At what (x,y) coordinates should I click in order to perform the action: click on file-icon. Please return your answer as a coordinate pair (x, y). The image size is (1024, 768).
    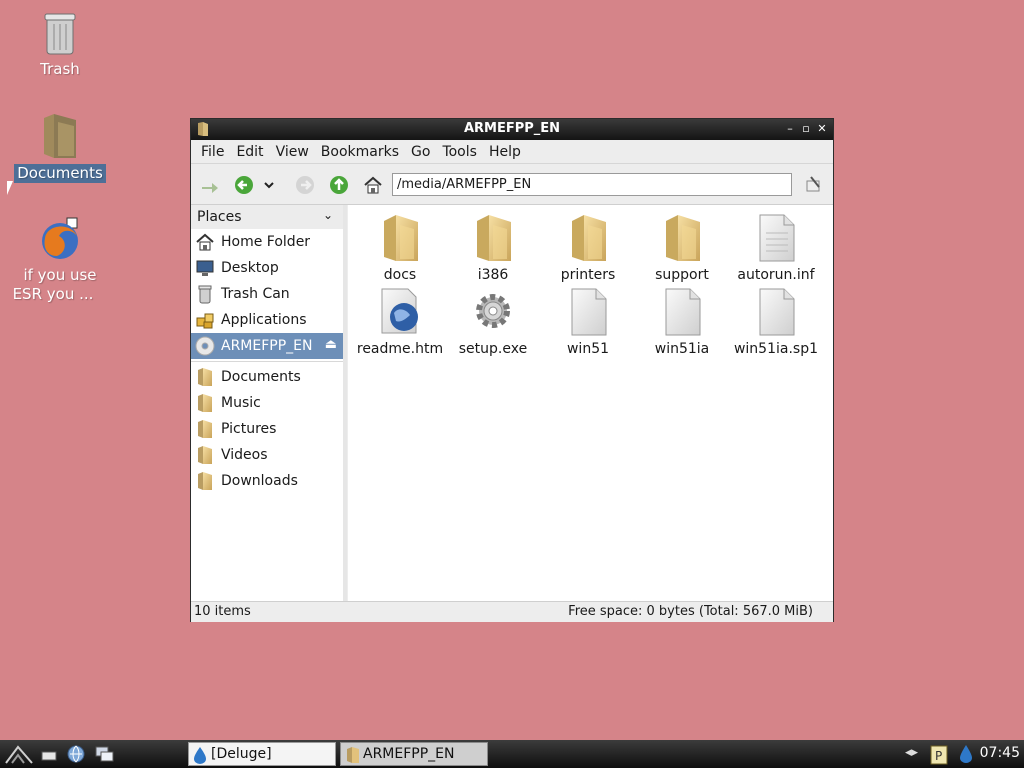
    Looking at the image, I should click on (777, 312).